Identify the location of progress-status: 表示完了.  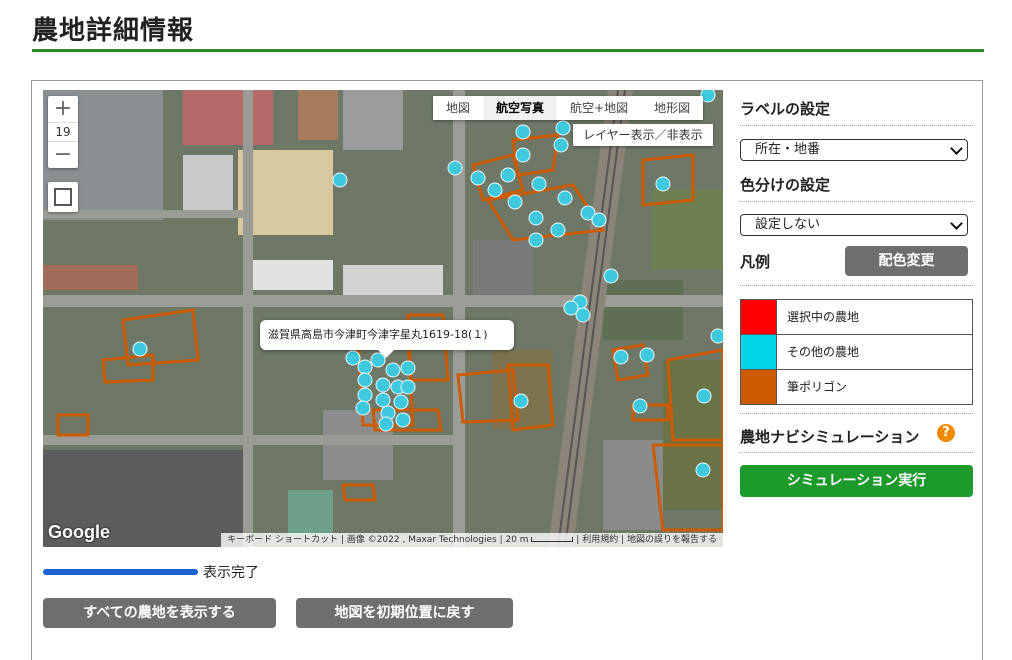
(231, 573).